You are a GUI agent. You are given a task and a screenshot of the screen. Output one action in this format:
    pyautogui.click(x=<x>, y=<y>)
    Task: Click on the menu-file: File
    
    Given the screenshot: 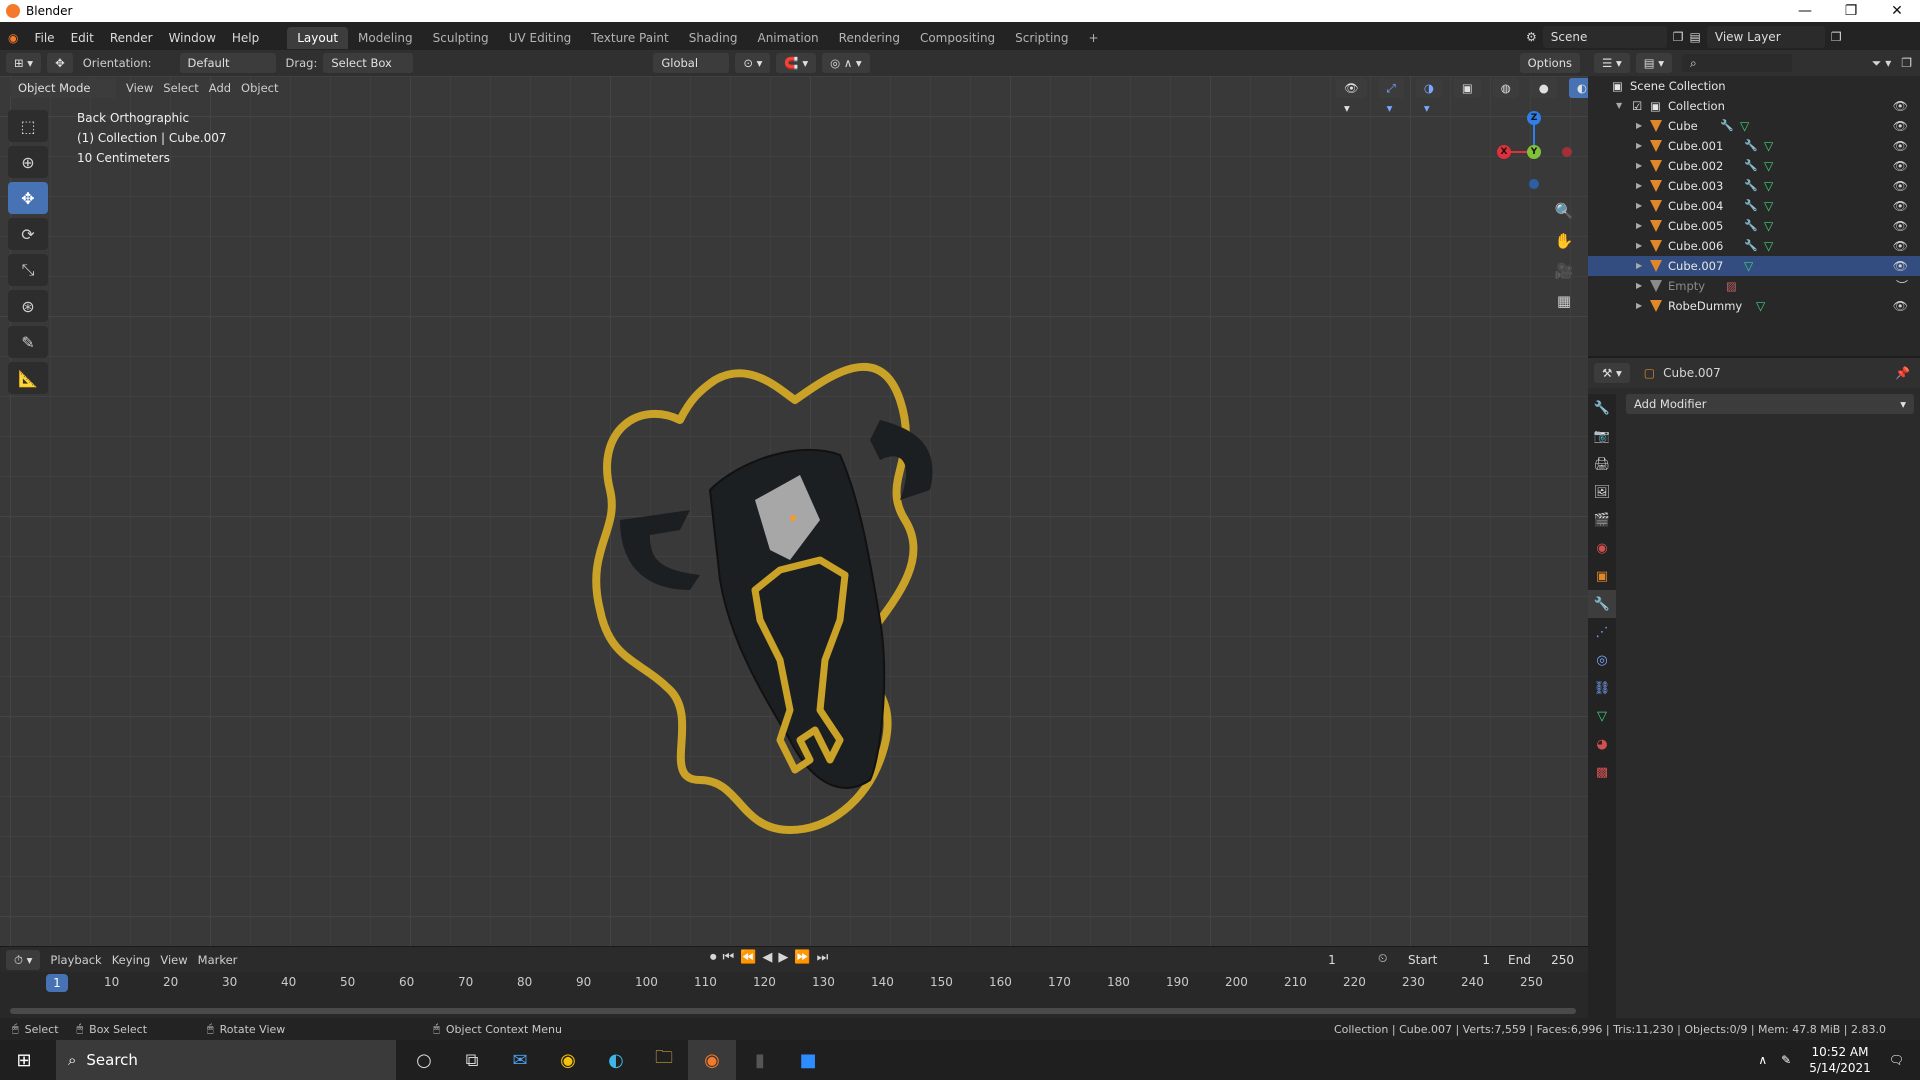 What is the action you would take?
    pyautogui.click(x=44, y=38)
    